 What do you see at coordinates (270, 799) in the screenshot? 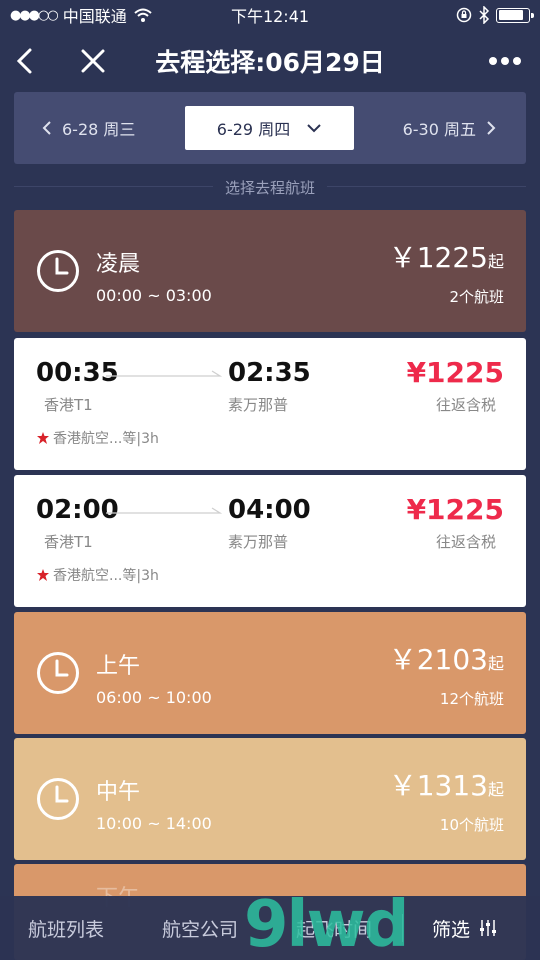
I see `period-card-noon: 中午 10:00 ~ 14:00 ￥1313起 10个航班` at bounding box center [270, 799].